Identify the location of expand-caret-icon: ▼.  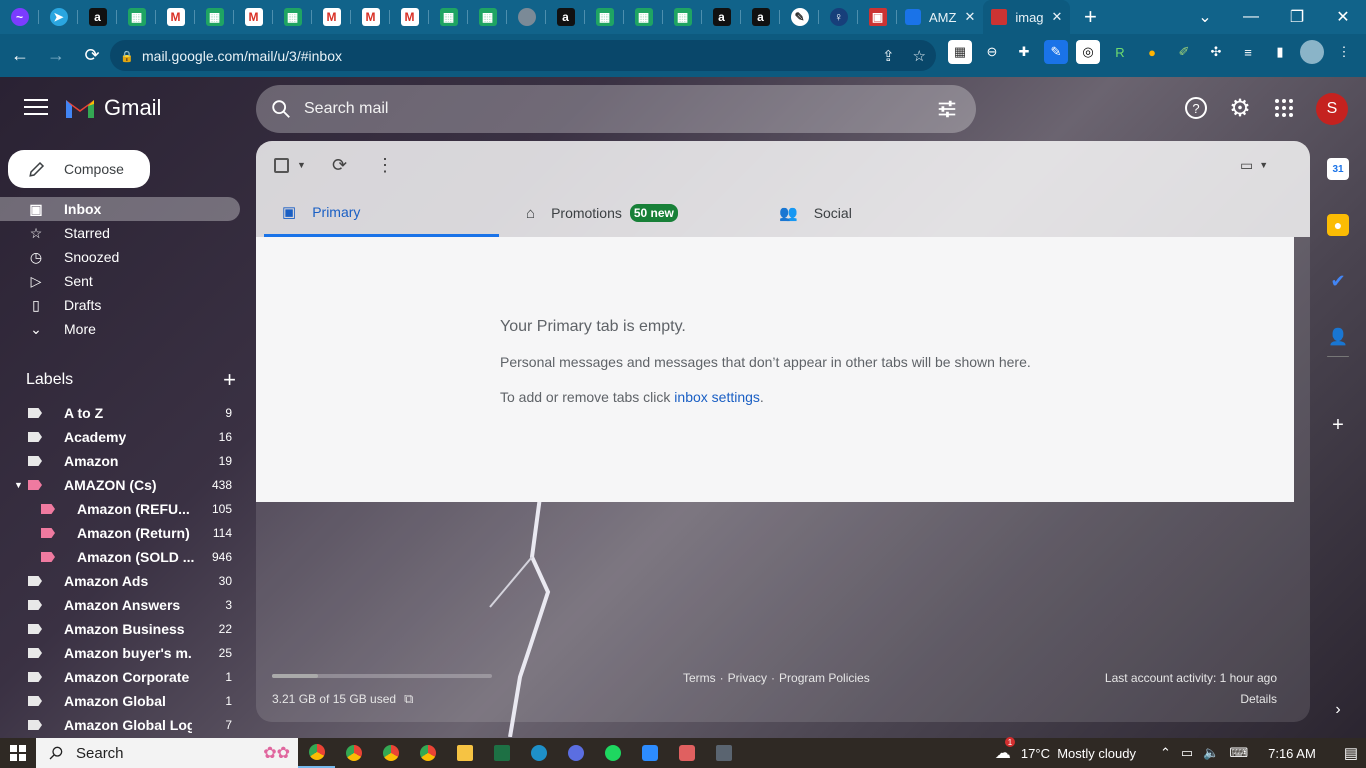
(18, 485).